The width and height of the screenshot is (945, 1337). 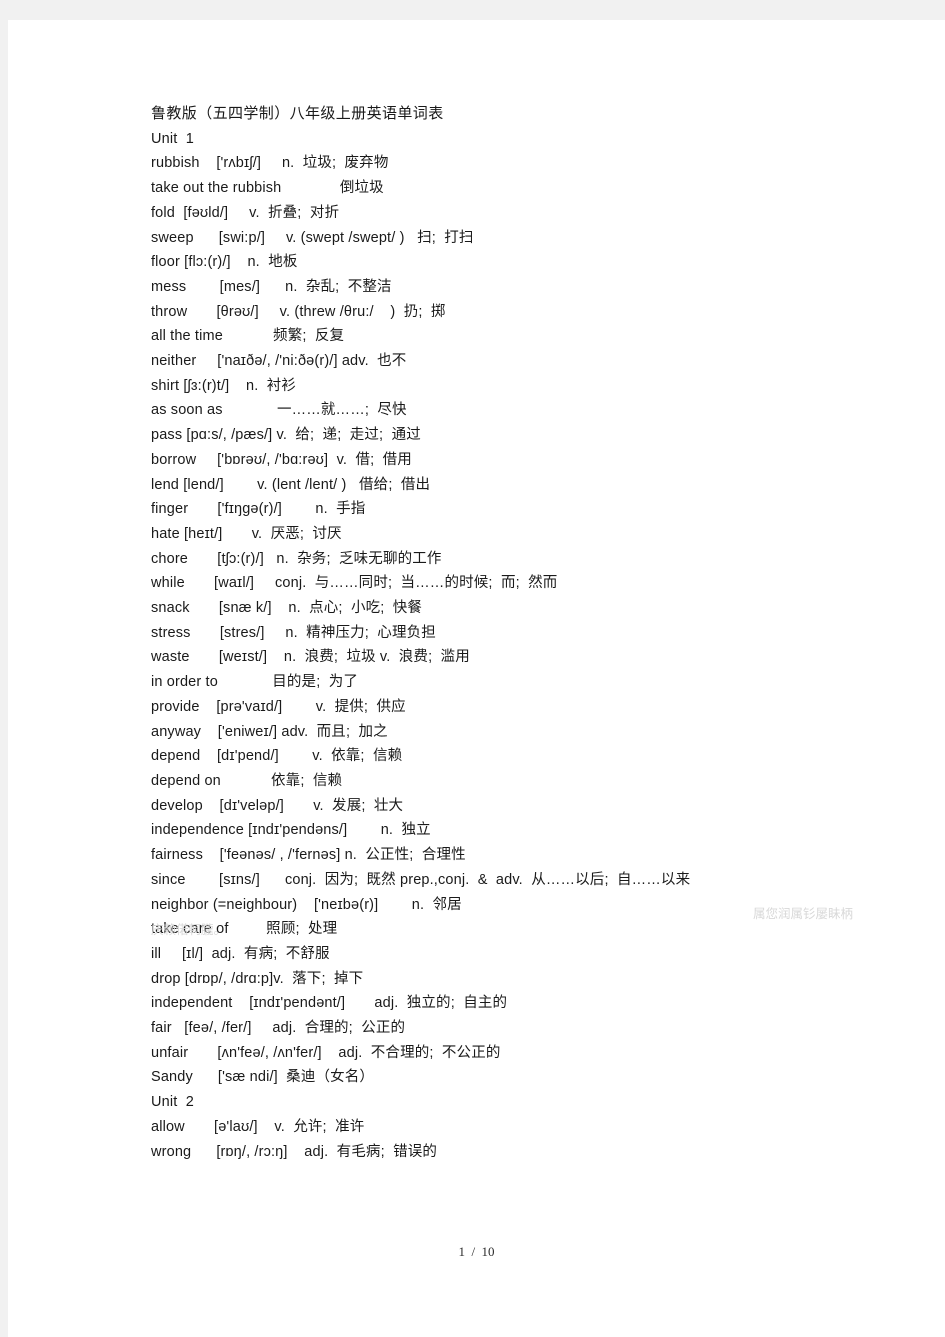 What do you see at coordinates (172, 1102) in the screenshot?
I see `unit-heading: Unit 2` at bounding box center [172, 1102].